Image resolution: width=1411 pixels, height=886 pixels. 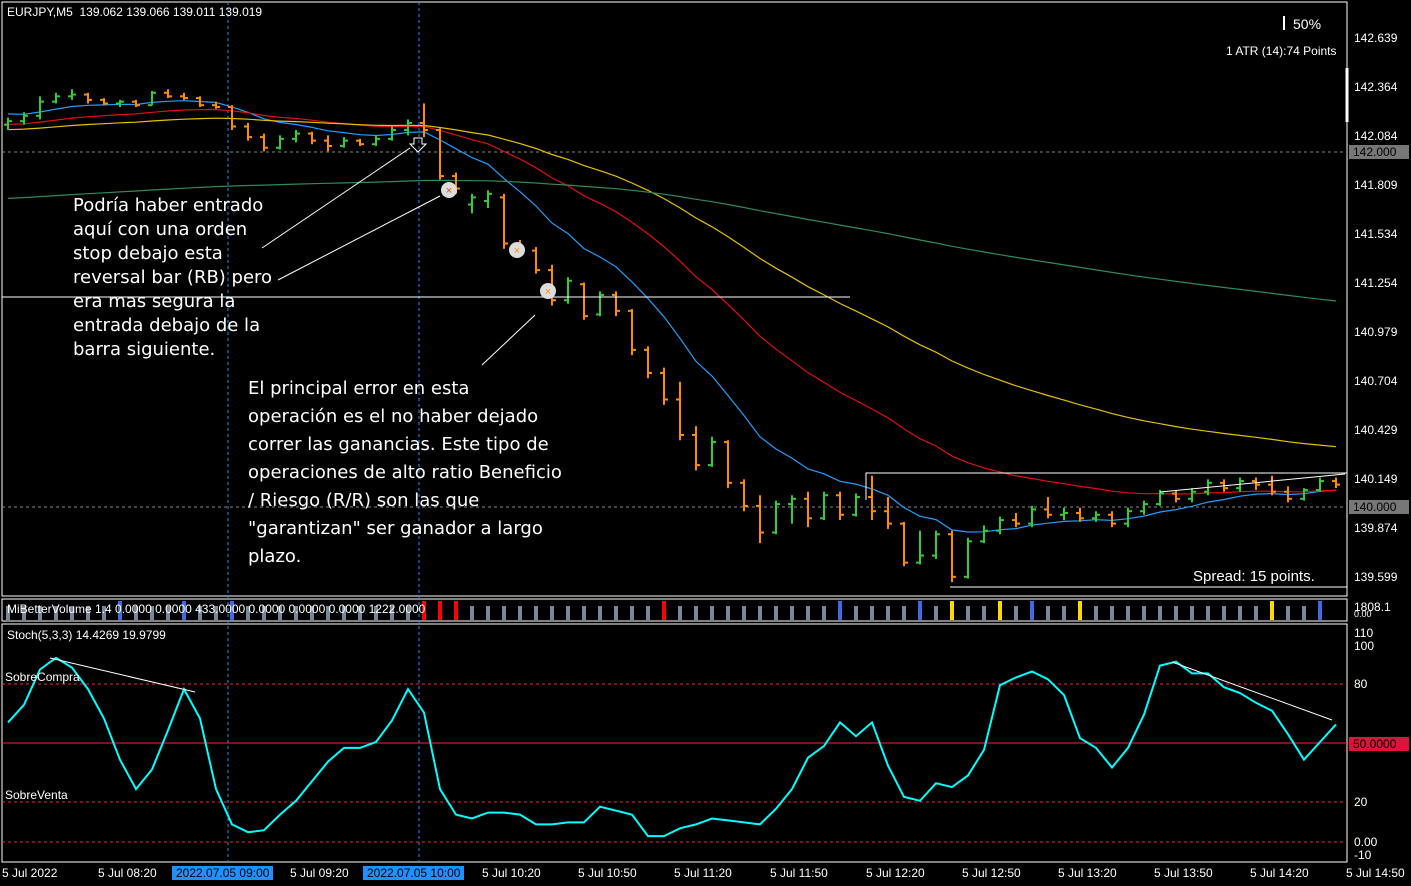 What do you see at coordinates (1376, 234) in the screenshot?
I see `price-axis-label: 141.534` at bounding box center [1376, 234].